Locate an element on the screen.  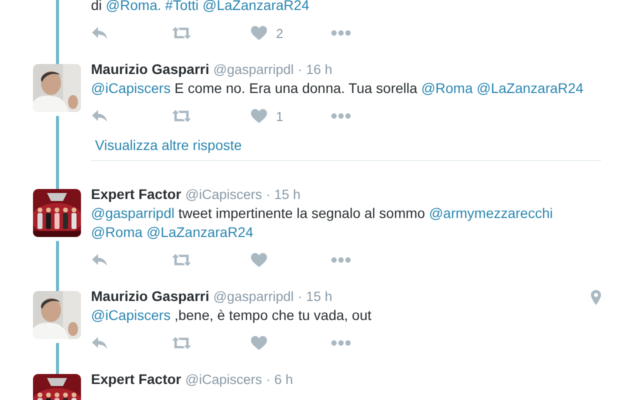
mention-link: #Totti is located at coordinates (182, 6).